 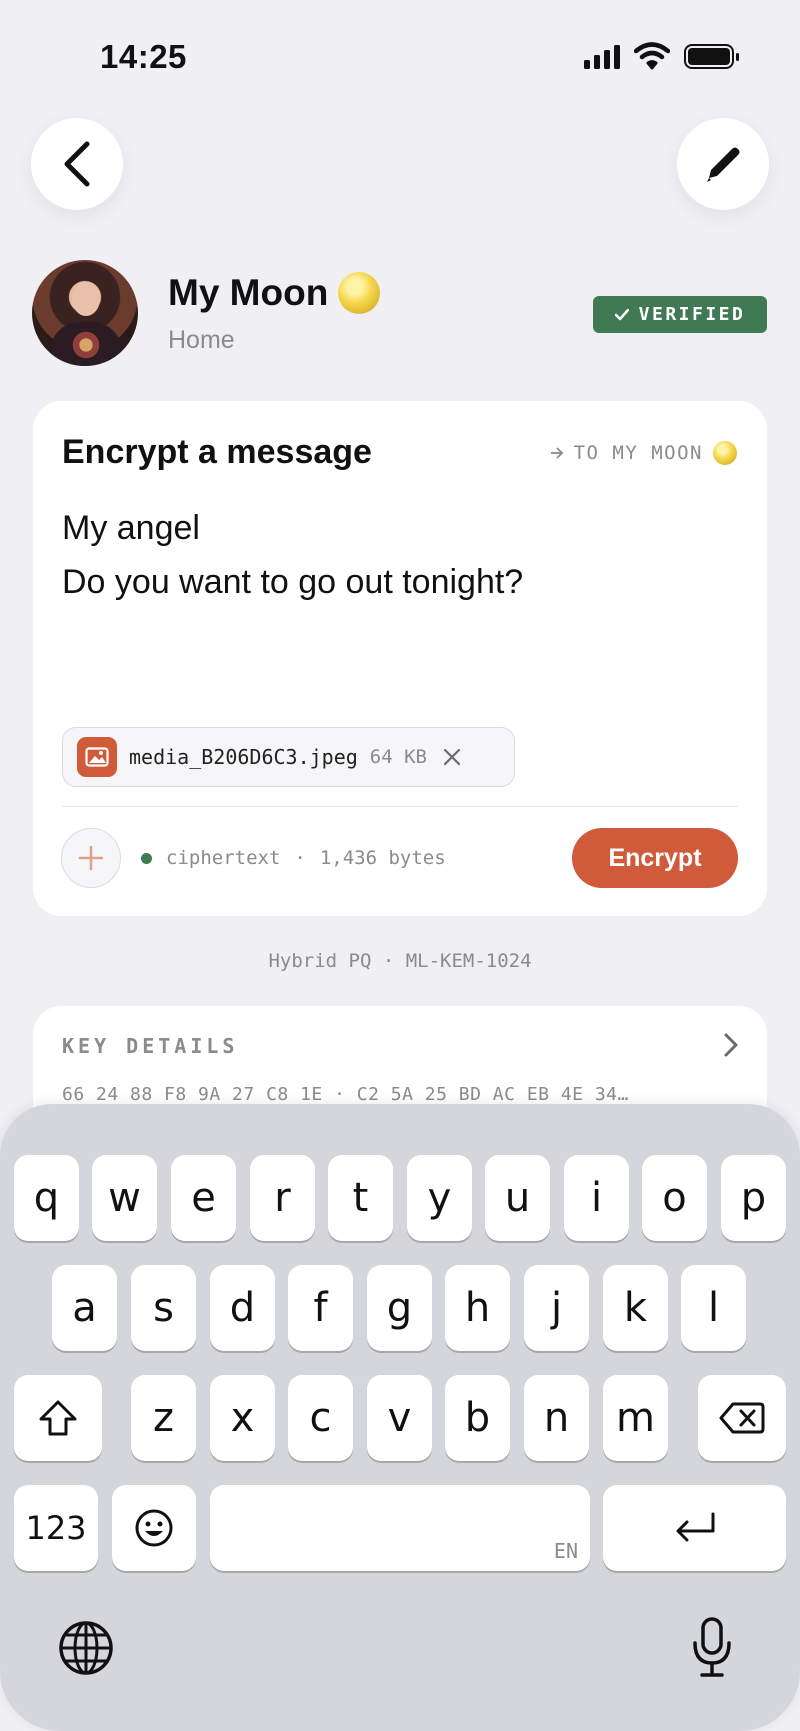 I want to click on shift-key, so click(x=58, y=1418).